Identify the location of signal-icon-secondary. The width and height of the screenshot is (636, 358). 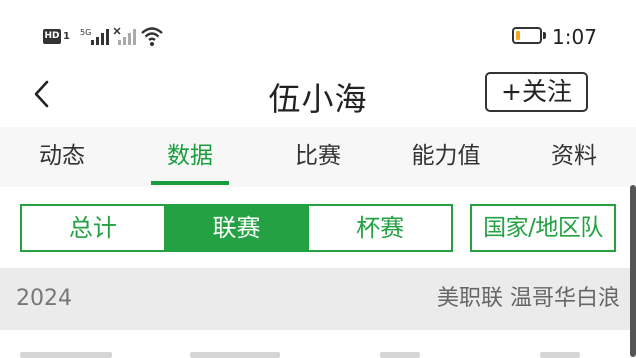
(124, 36).